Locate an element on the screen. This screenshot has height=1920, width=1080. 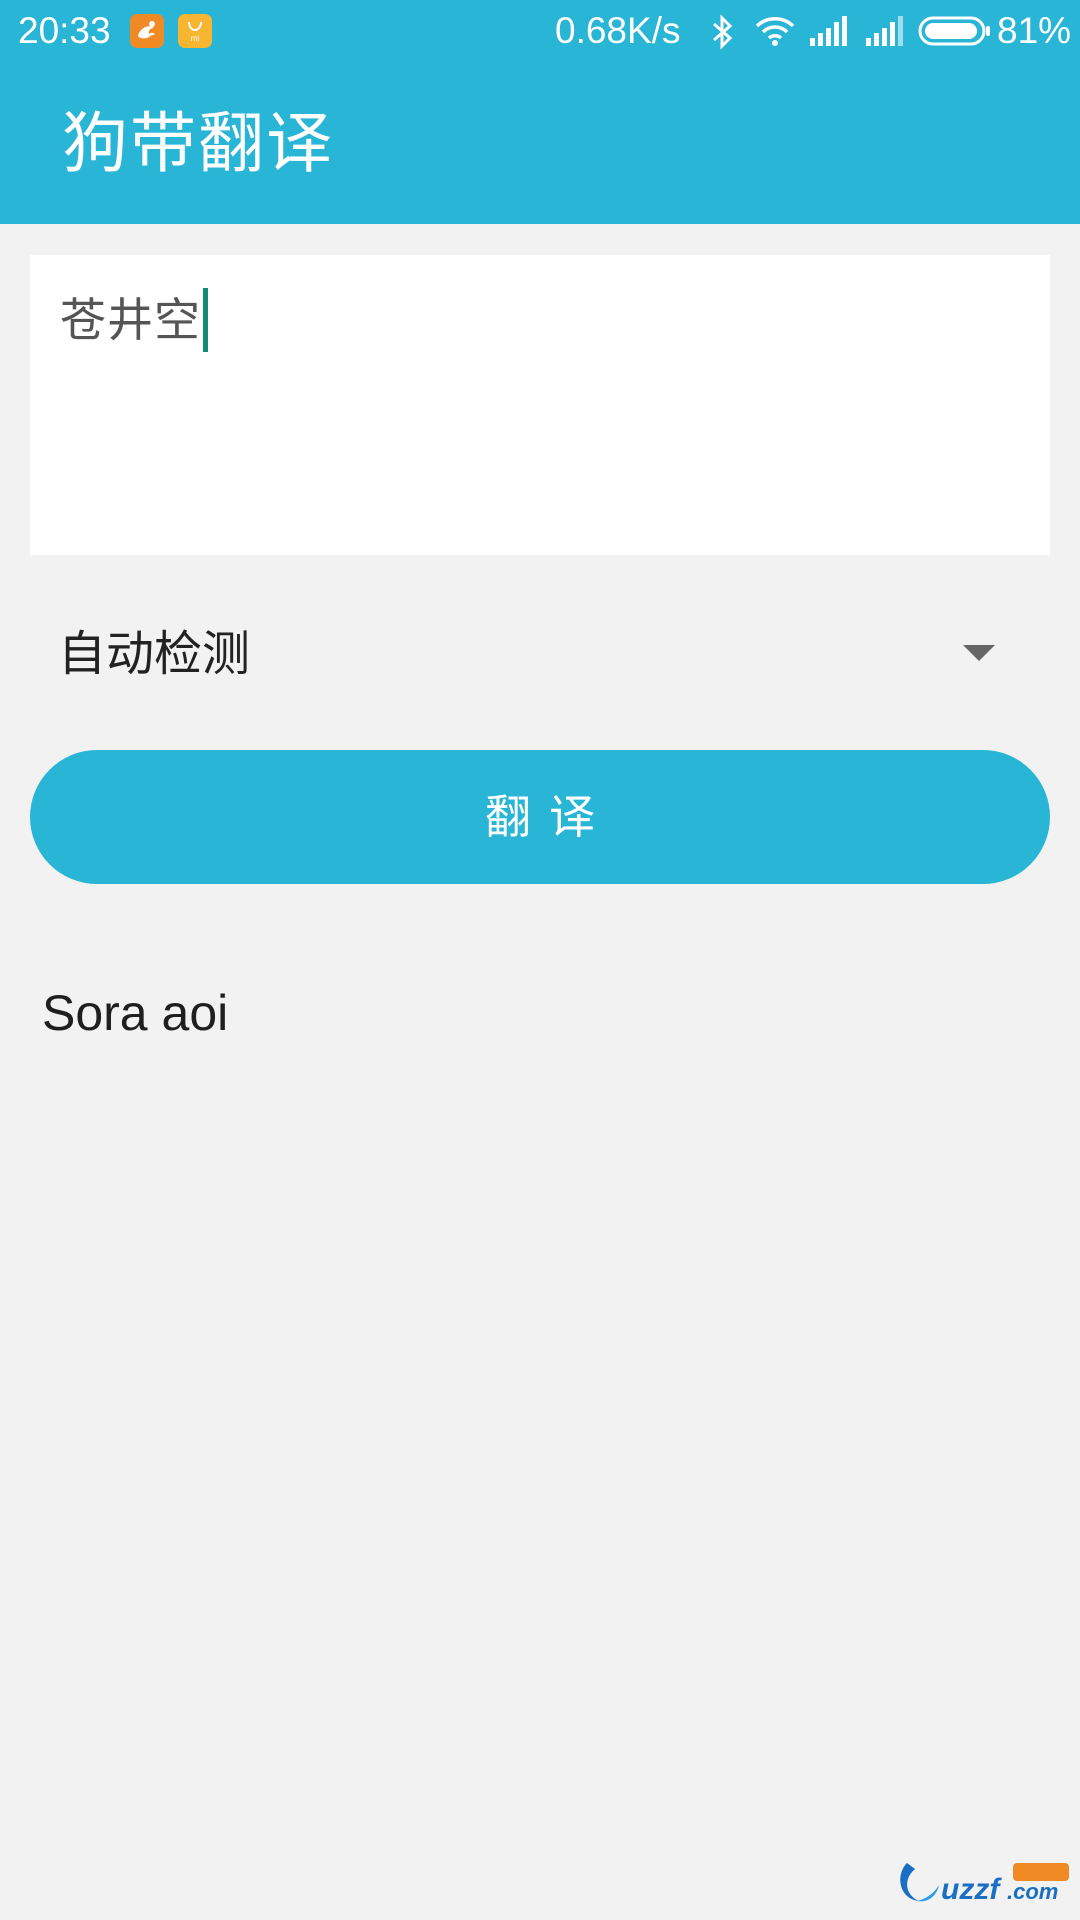
battery-icon is located at coordinates (954, 31).